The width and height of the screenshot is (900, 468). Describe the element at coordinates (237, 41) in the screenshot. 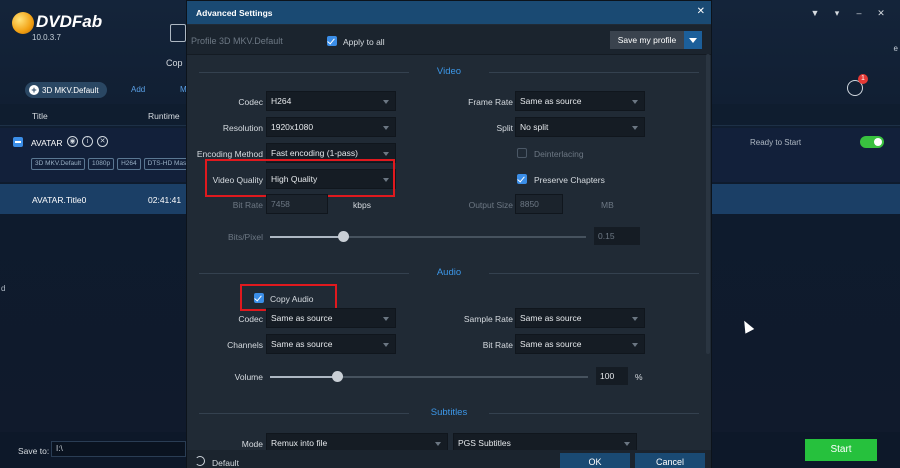

I see `profile-name: Profile 3D MKV.Default` at that location.